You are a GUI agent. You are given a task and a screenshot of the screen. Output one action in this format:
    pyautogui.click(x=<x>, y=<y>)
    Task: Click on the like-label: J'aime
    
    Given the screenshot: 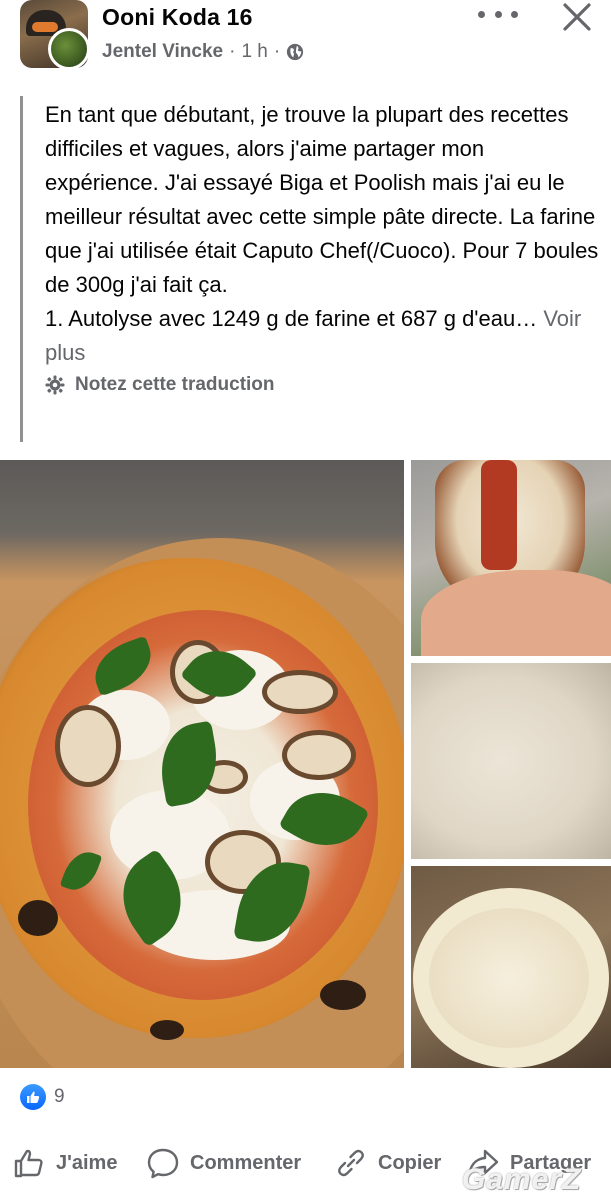 What is the action you would take?
    pyautogui.click(x=87, y=1162)
    